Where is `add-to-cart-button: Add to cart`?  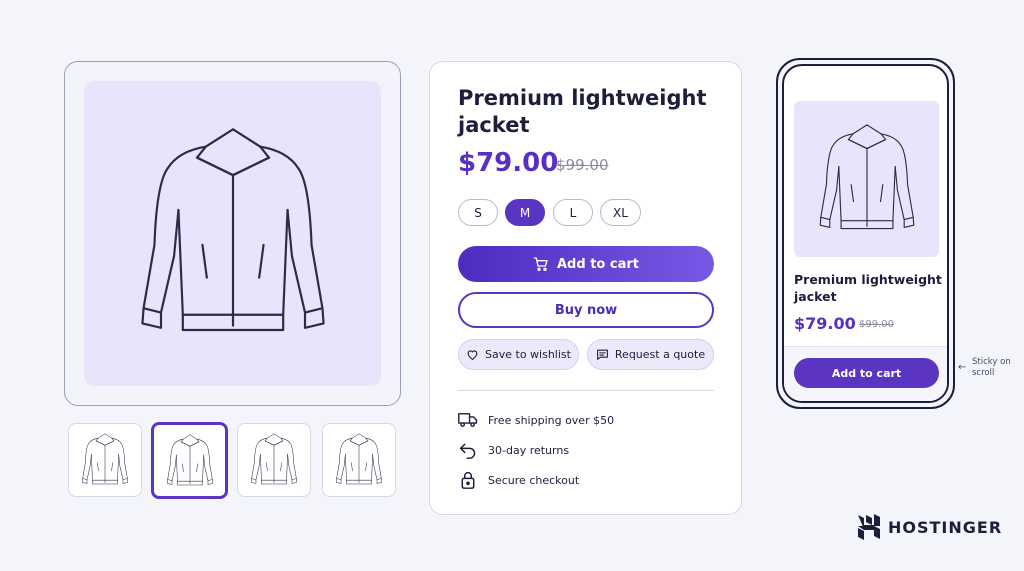
add-to-cart-button: Add to cart is located at coordinates (586, 264).